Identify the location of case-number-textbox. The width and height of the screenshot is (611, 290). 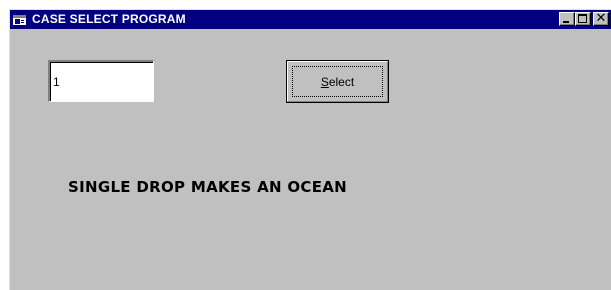
(101, 81).